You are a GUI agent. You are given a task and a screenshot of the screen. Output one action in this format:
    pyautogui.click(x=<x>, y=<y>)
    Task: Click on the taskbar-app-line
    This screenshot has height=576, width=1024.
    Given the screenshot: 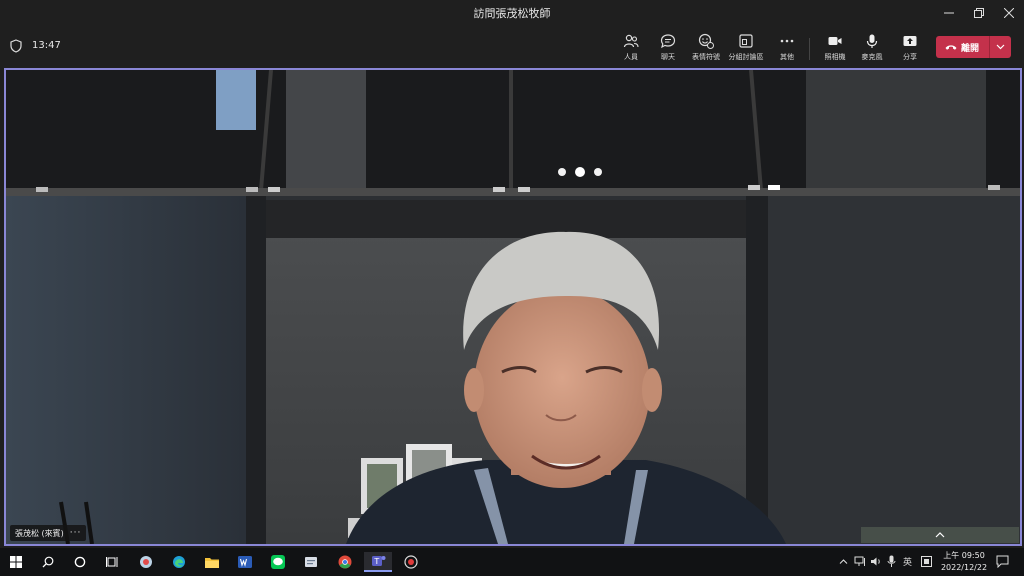 What is the action you would take?
    pyautogui.click(x=278, y=562)
    